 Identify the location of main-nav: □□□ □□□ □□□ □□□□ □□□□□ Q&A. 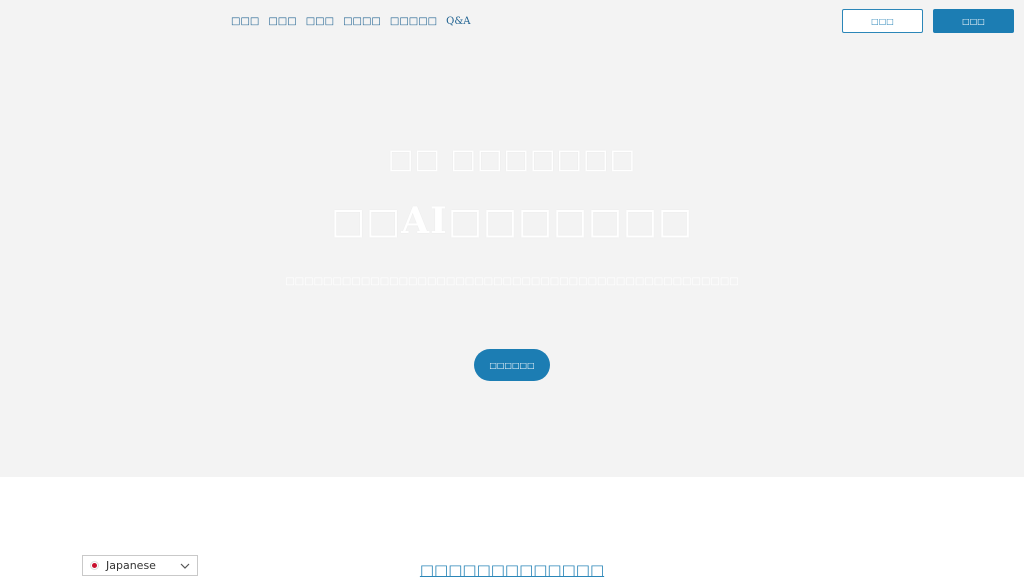
(350, 22).